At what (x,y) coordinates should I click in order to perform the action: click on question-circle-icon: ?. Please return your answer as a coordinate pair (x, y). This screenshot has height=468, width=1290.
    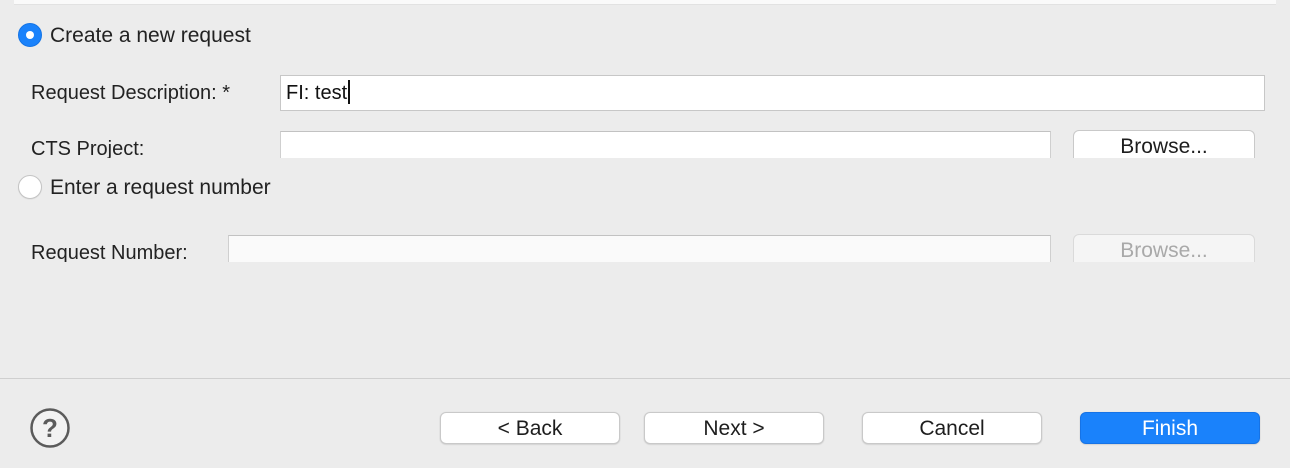
    Looking at the image, I should click on (50, 428).